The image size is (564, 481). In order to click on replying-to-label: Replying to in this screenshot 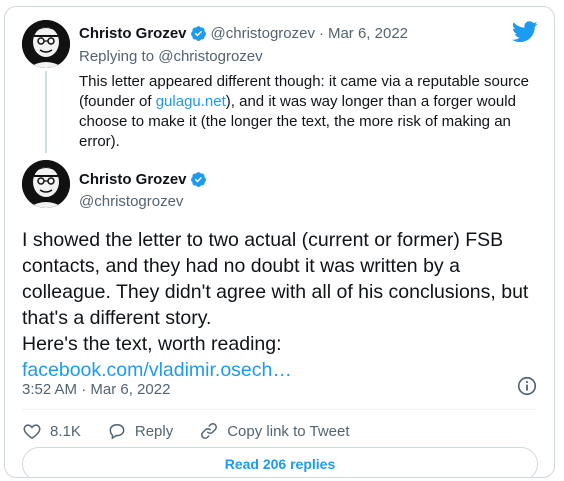, I will do `click(119, 56)`.